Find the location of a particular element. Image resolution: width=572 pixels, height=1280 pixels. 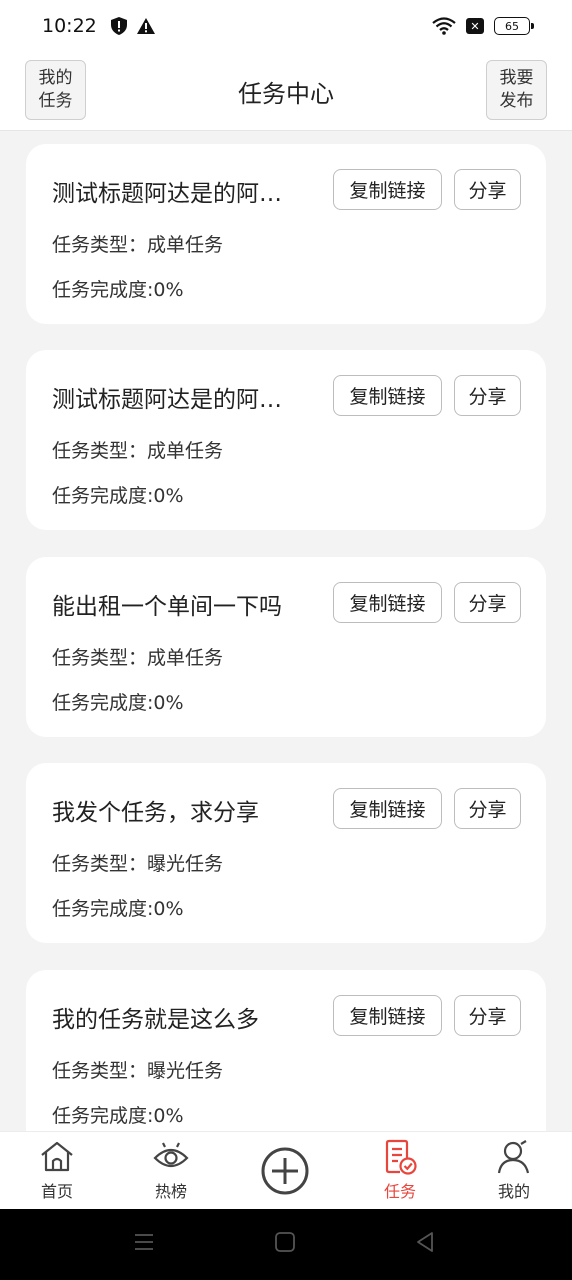

user-icon is located at coordinates (513, 1157).